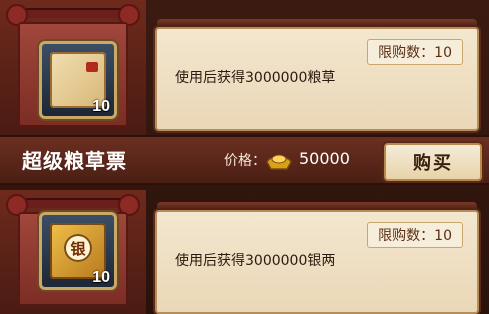 Image resolution: width=489 pixels, height=314 pixels. I want to click on buy-button: 购买, so click(433, 162).